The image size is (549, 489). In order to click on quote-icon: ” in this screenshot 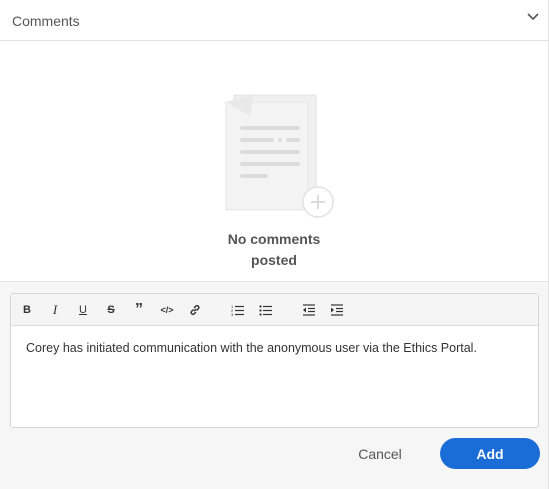, I will do `click(139, 309)`.